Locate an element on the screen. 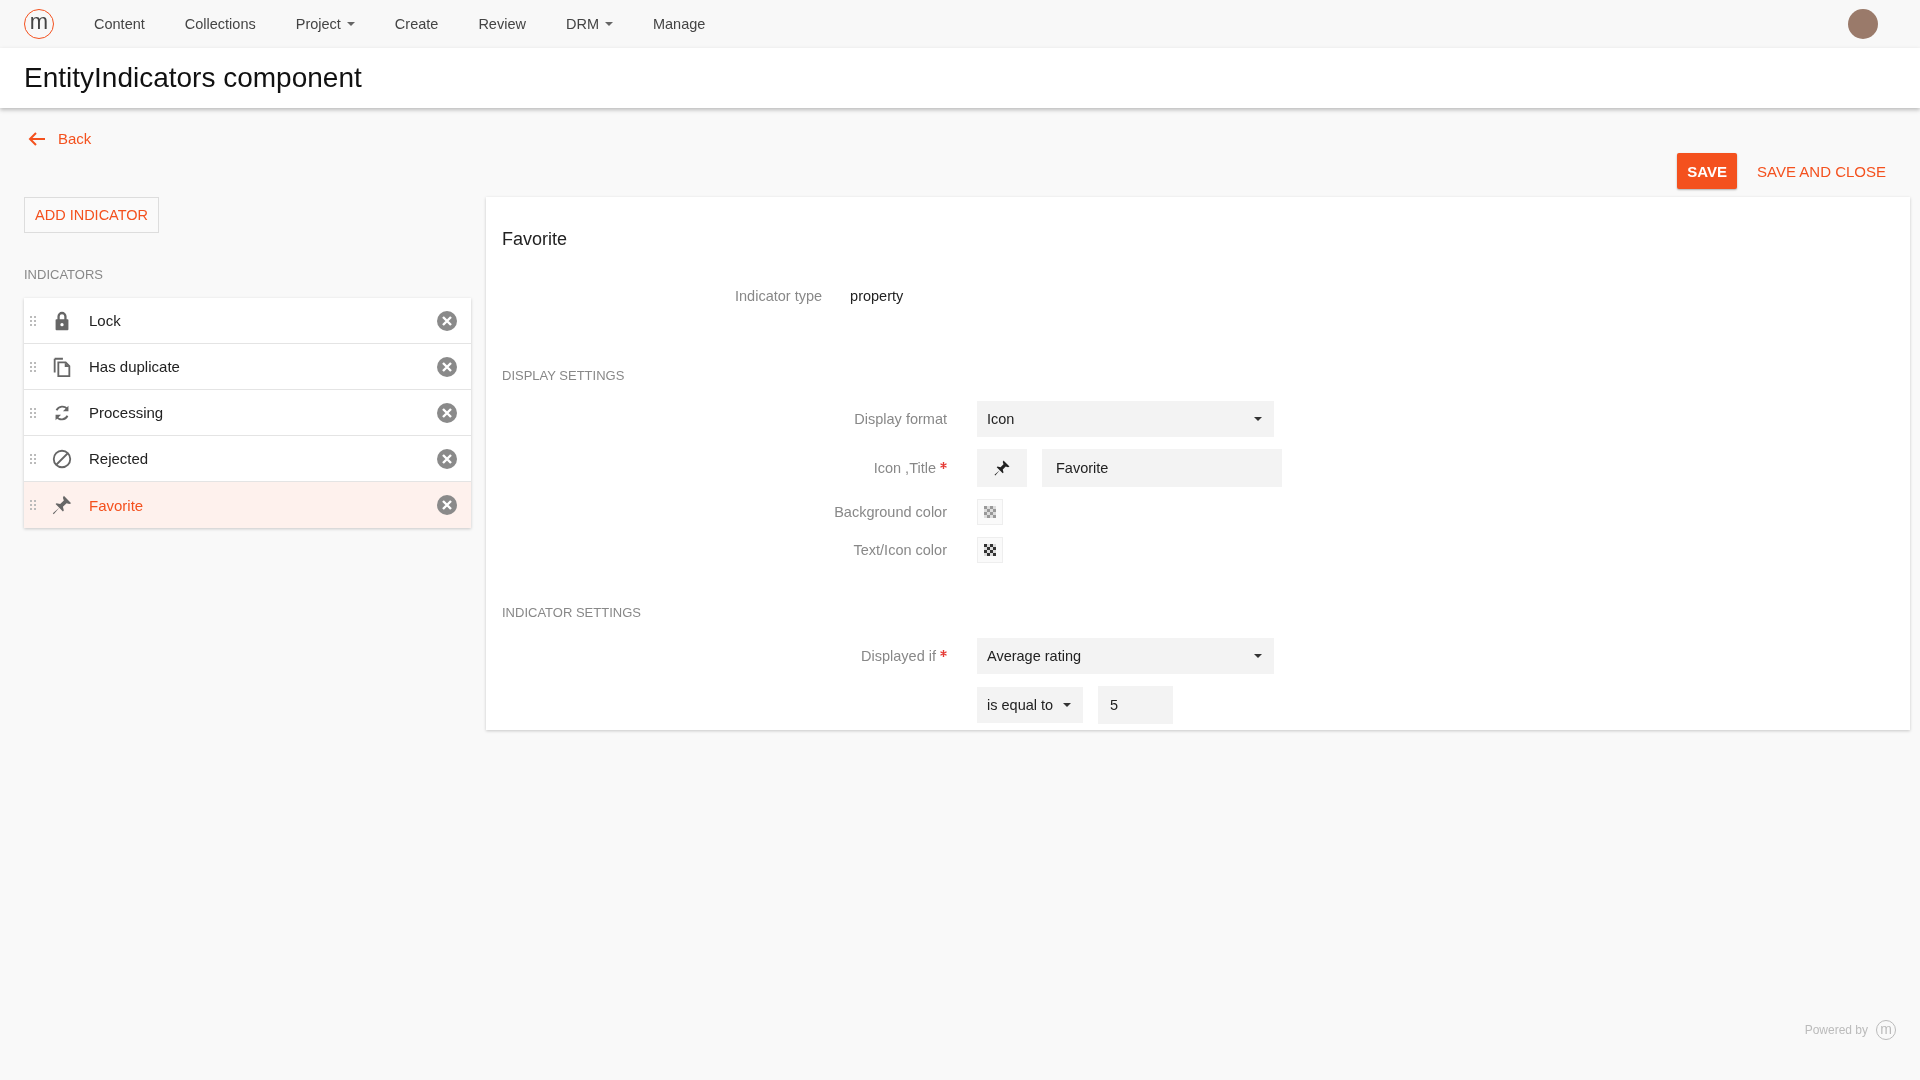 This screenshot has height=1080, width=1920. field-label: Icon ,Title is located at coordinates (904, 468).